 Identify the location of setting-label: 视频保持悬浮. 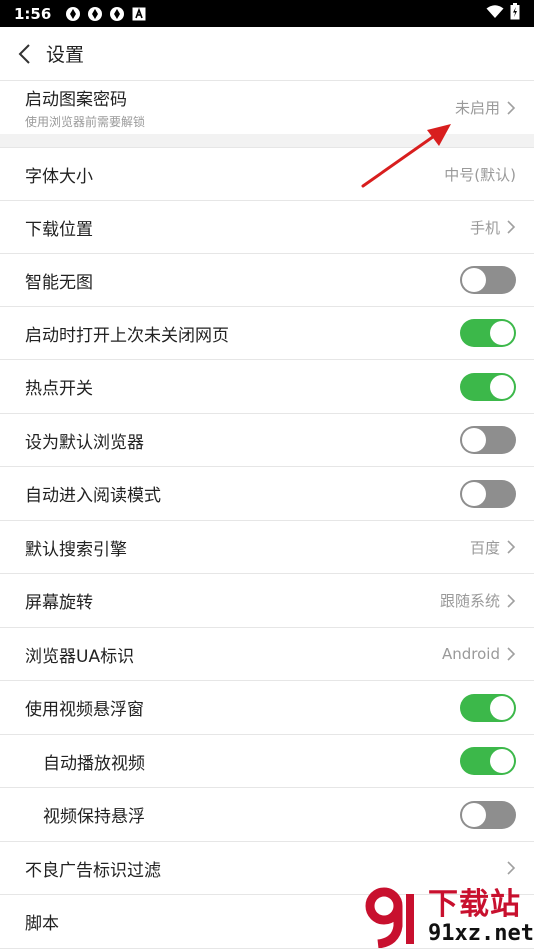
(94, 817).